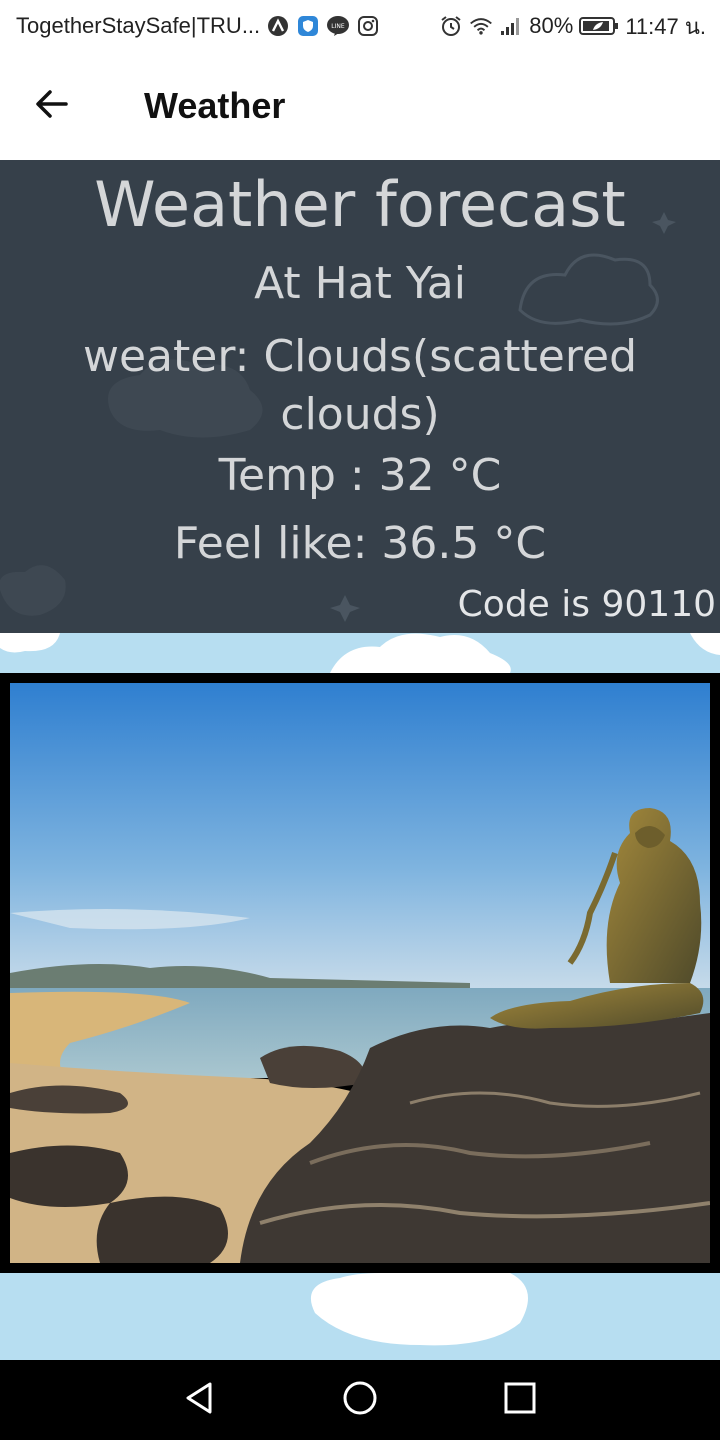 This screenshot has width=720, height=1440. Describe the element at coordinates (215, 105) in the screenshot. I see `page-title: Weather` at that location.